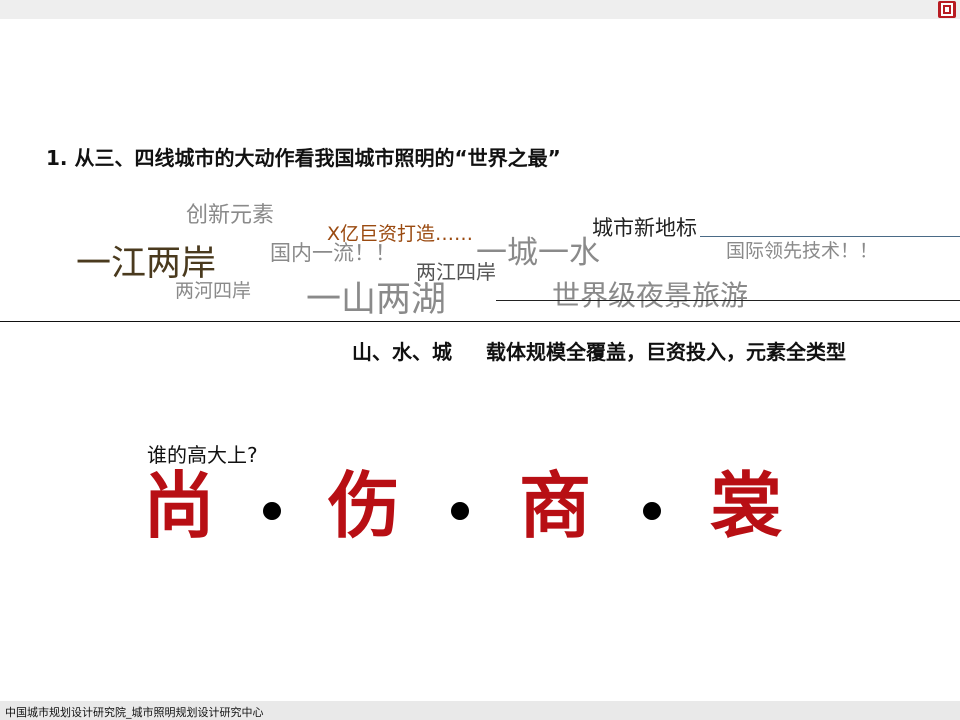  I want to click on keyword-leading-tech: 国际领先技术！！, so click(802, 251).